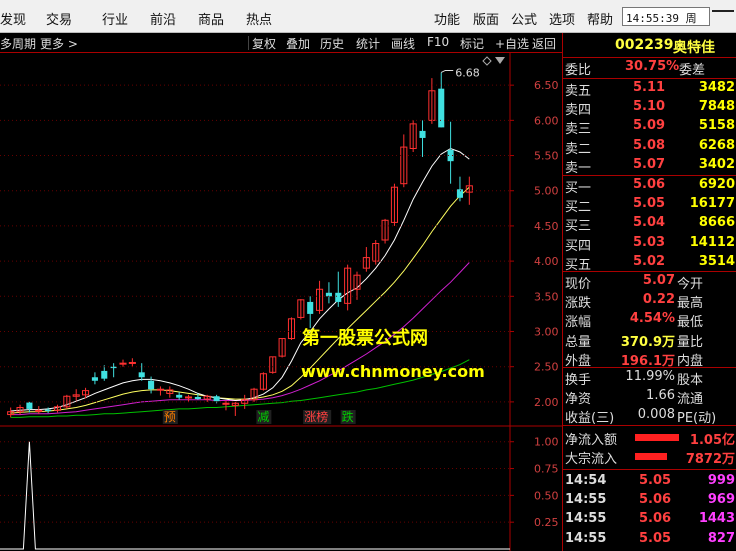 This screenshot has width=736, height=551. I want to click on menu-industry: 行业, so click(115, 18).